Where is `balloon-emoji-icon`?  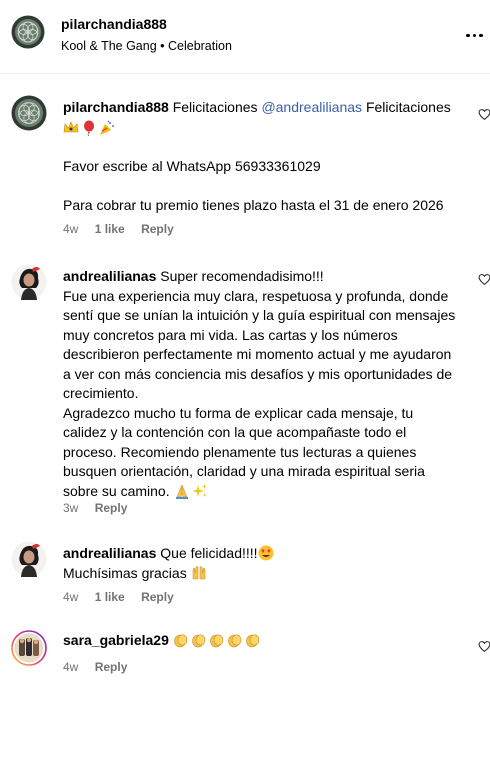
balloon-emoji-icon is located at coordinates (89, 128).